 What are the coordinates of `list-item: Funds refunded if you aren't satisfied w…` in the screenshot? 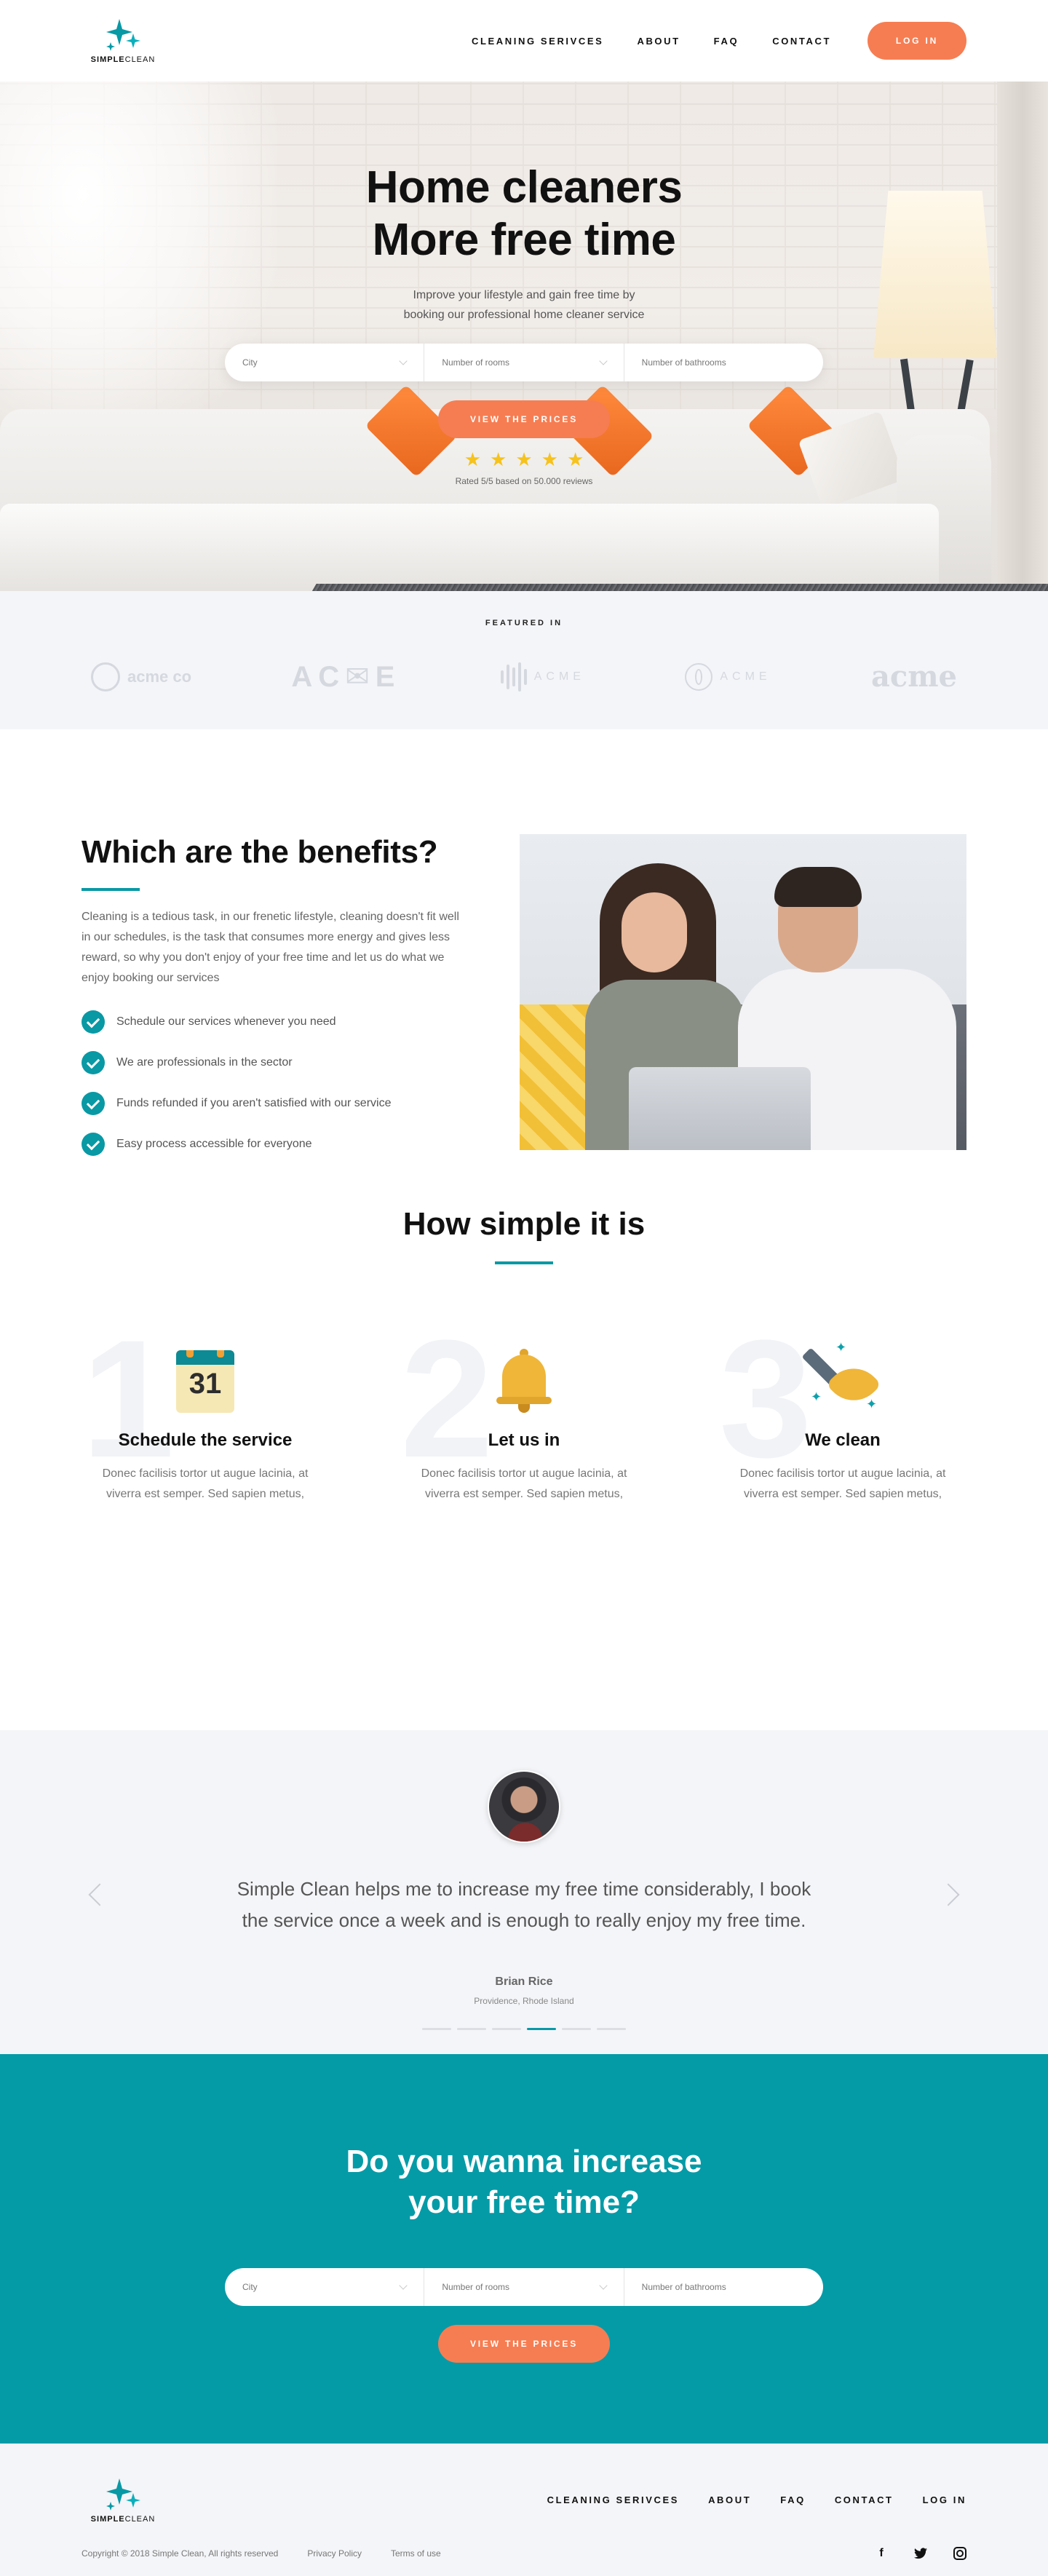 It's located at (271, 1103).